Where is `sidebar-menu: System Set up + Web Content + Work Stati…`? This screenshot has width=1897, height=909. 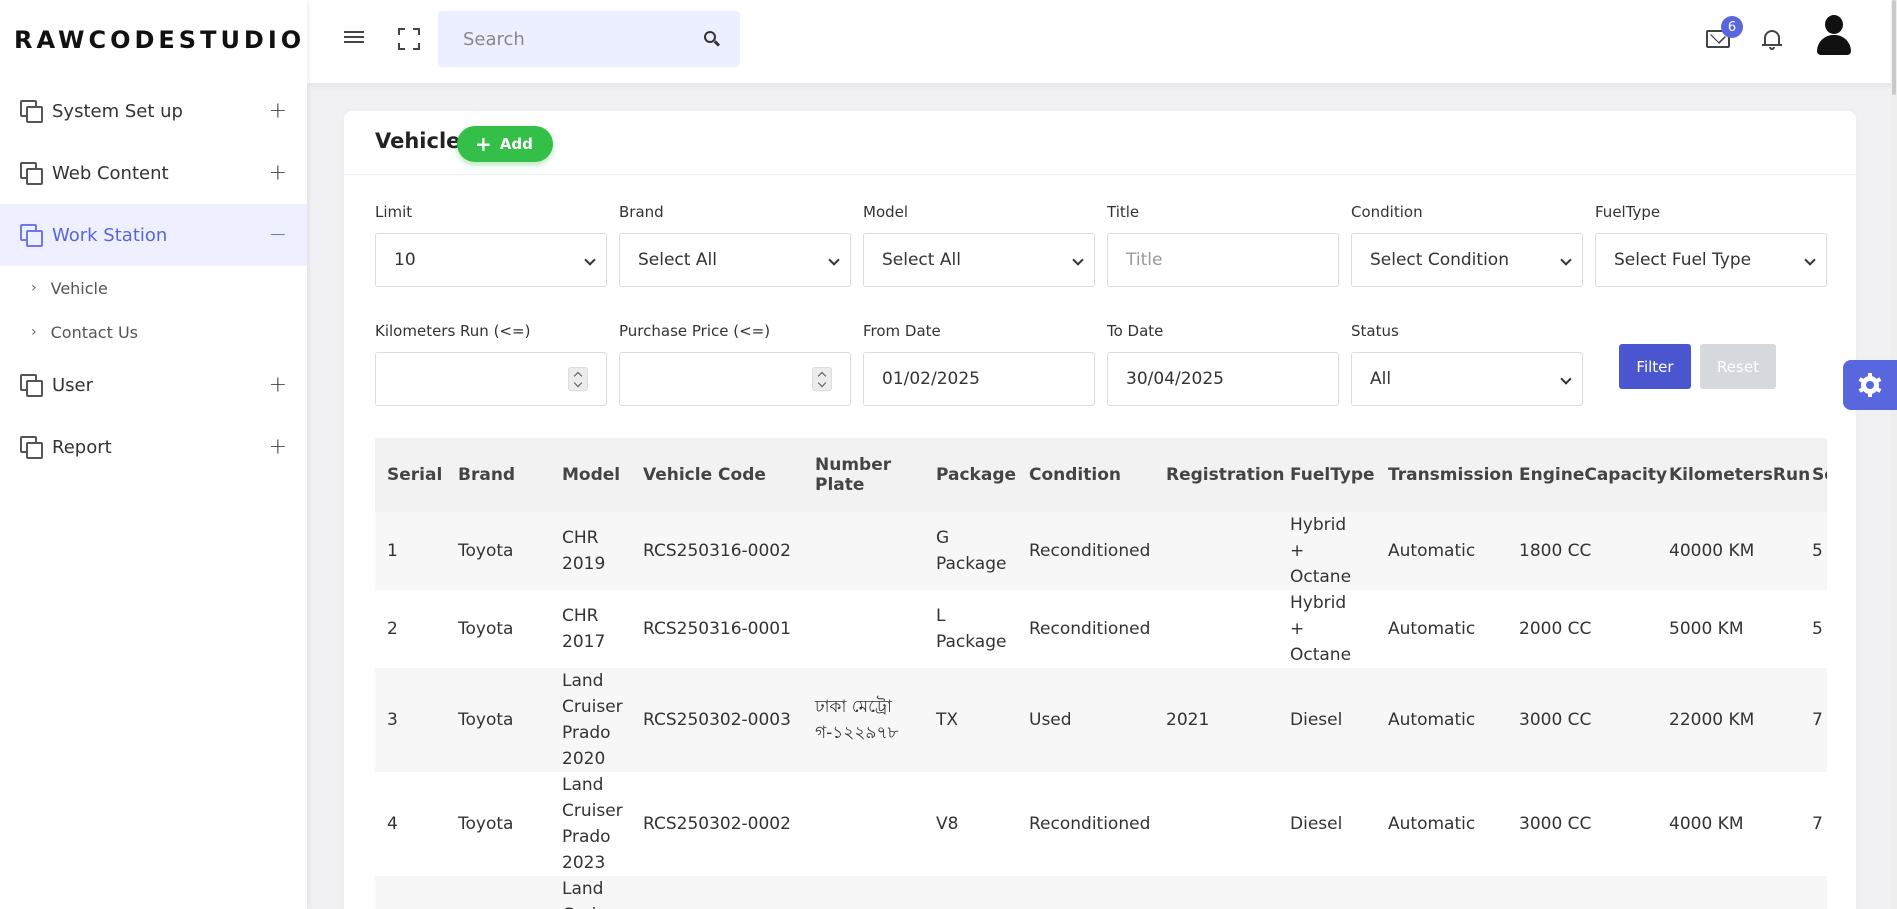 sidebar-menu: System Set up + Web Content + Work Stati… is located at coordinates (153, 279).